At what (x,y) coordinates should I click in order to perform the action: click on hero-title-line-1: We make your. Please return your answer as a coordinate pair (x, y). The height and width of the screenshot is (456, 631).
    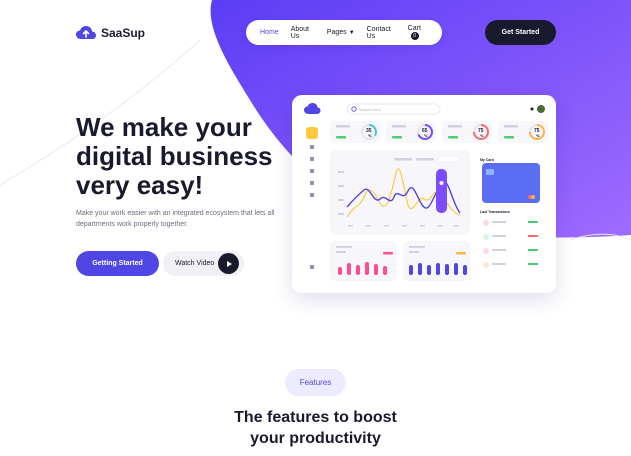
    Looking at the image, I should click on (164, 127).